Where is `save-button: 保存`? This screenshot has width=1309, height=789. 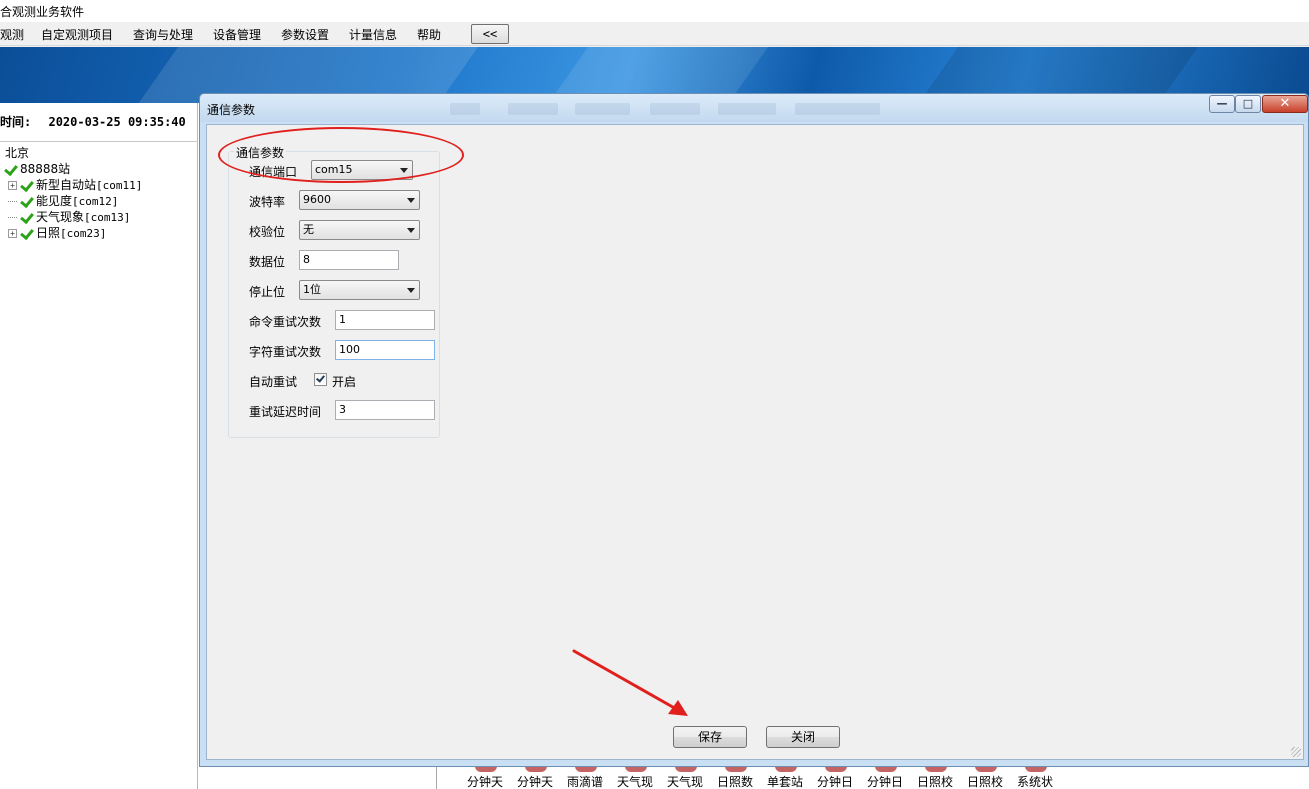 save-button: 保存 is located at coordinates (710, 737).